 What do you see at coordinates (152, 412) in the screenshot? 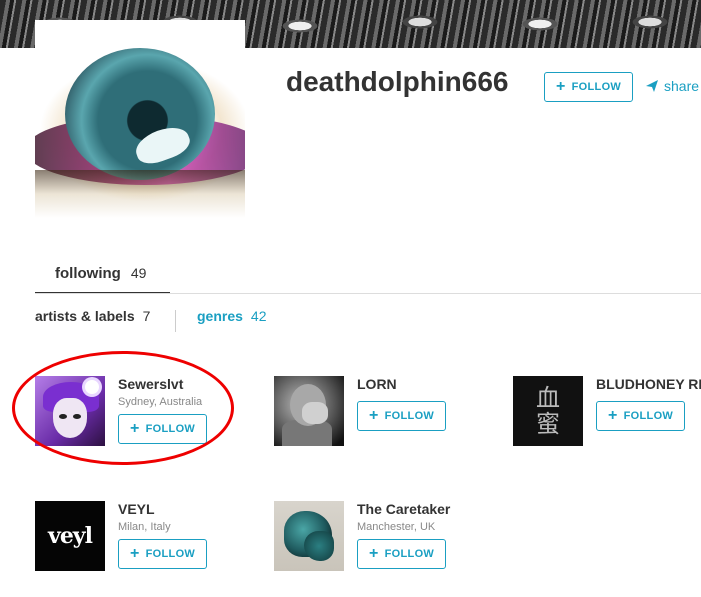
I see `artist-card: Sewerslvt Sydney, Australia + FOLLOW` at bounding box center [152, 412].